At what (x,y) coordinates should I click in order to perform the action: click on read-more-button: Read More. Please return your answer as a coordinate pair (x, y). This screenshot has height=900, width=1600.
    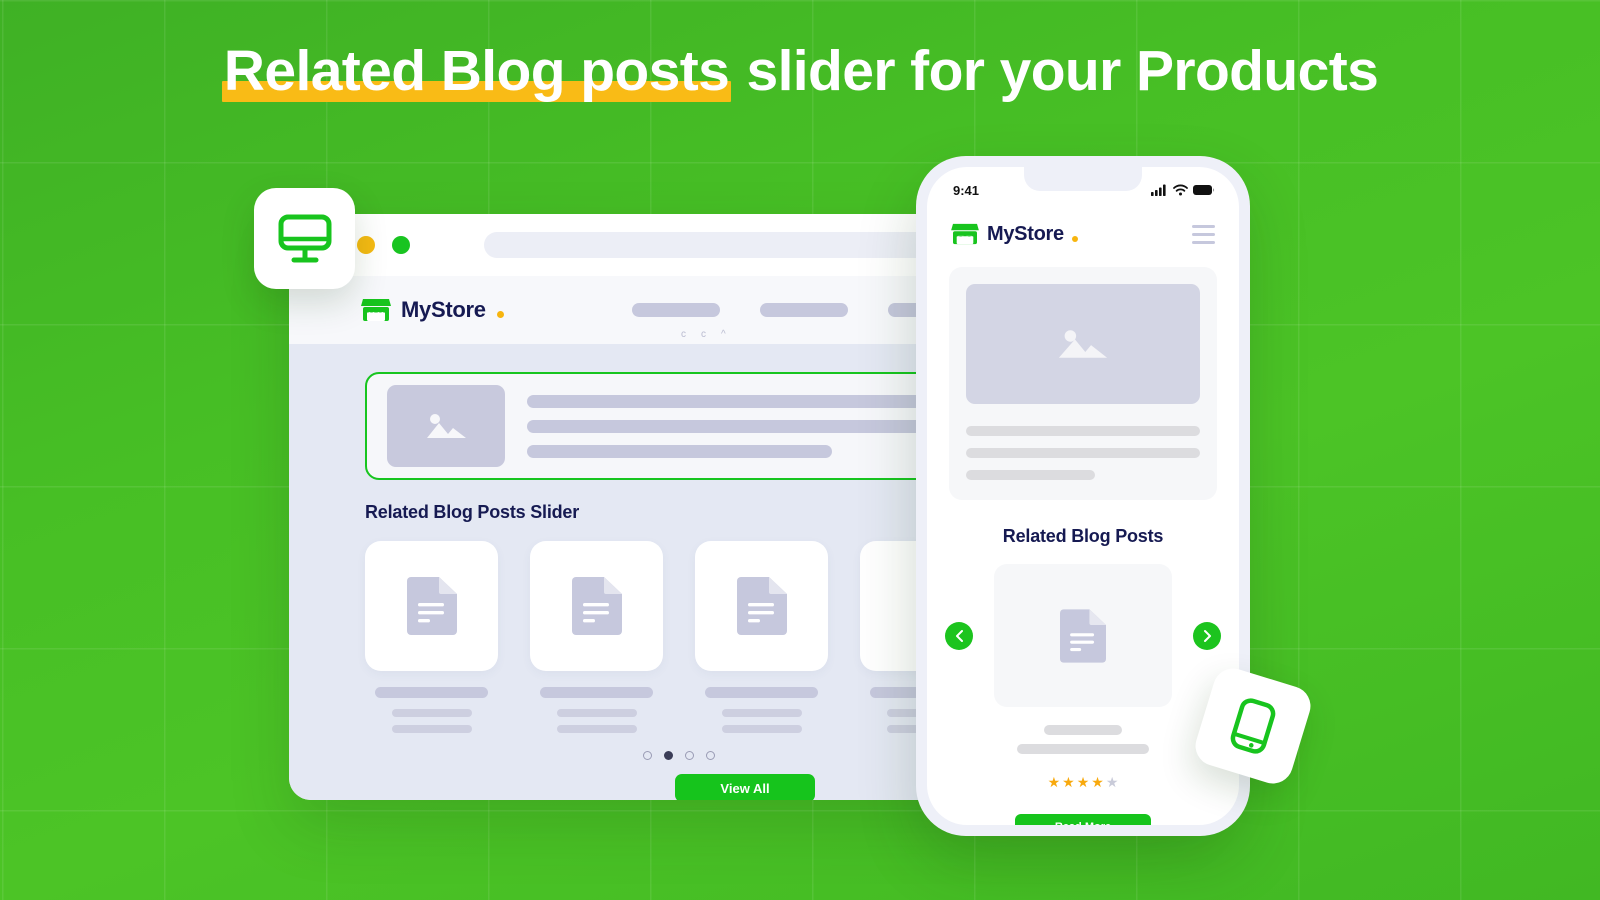
    Looking at the image, I should click on (1083, 819).